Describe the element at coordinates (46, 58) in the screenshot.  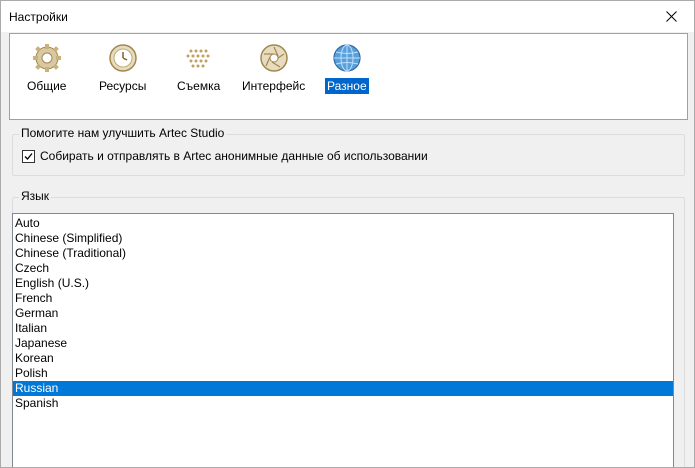
I see `gear-icon` at that location.